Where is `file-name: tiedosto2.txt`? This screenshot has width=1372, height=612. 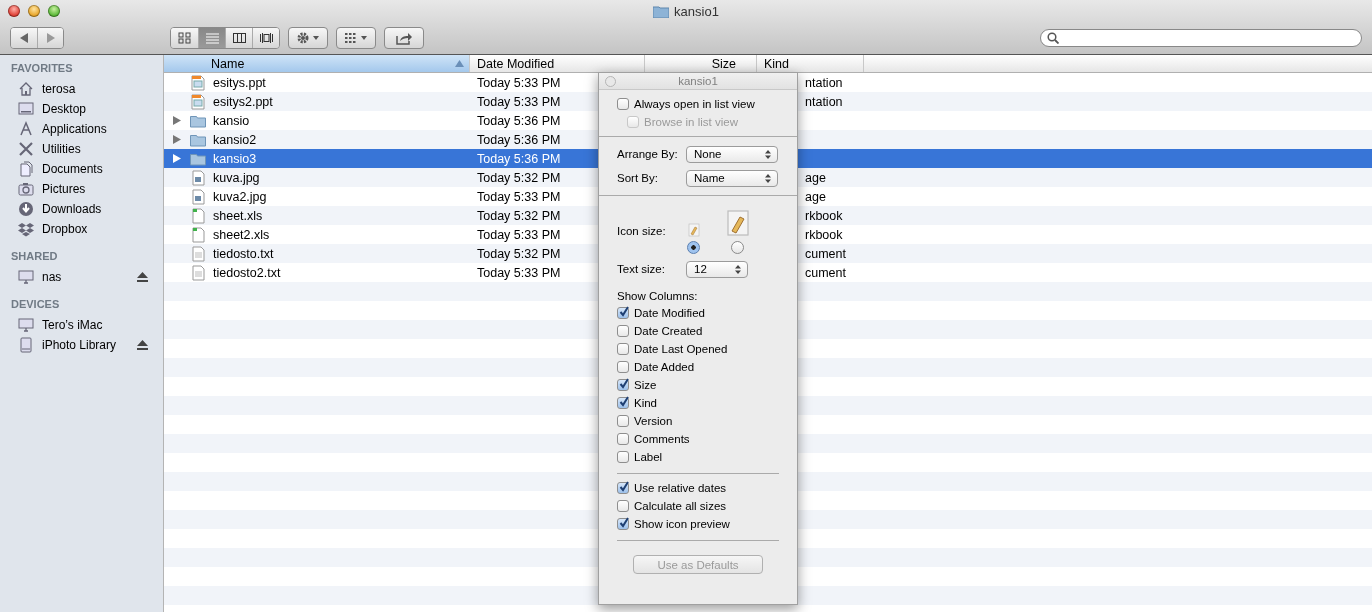
file-name: tiedosto2.txt is located at coordinates (247, 272).